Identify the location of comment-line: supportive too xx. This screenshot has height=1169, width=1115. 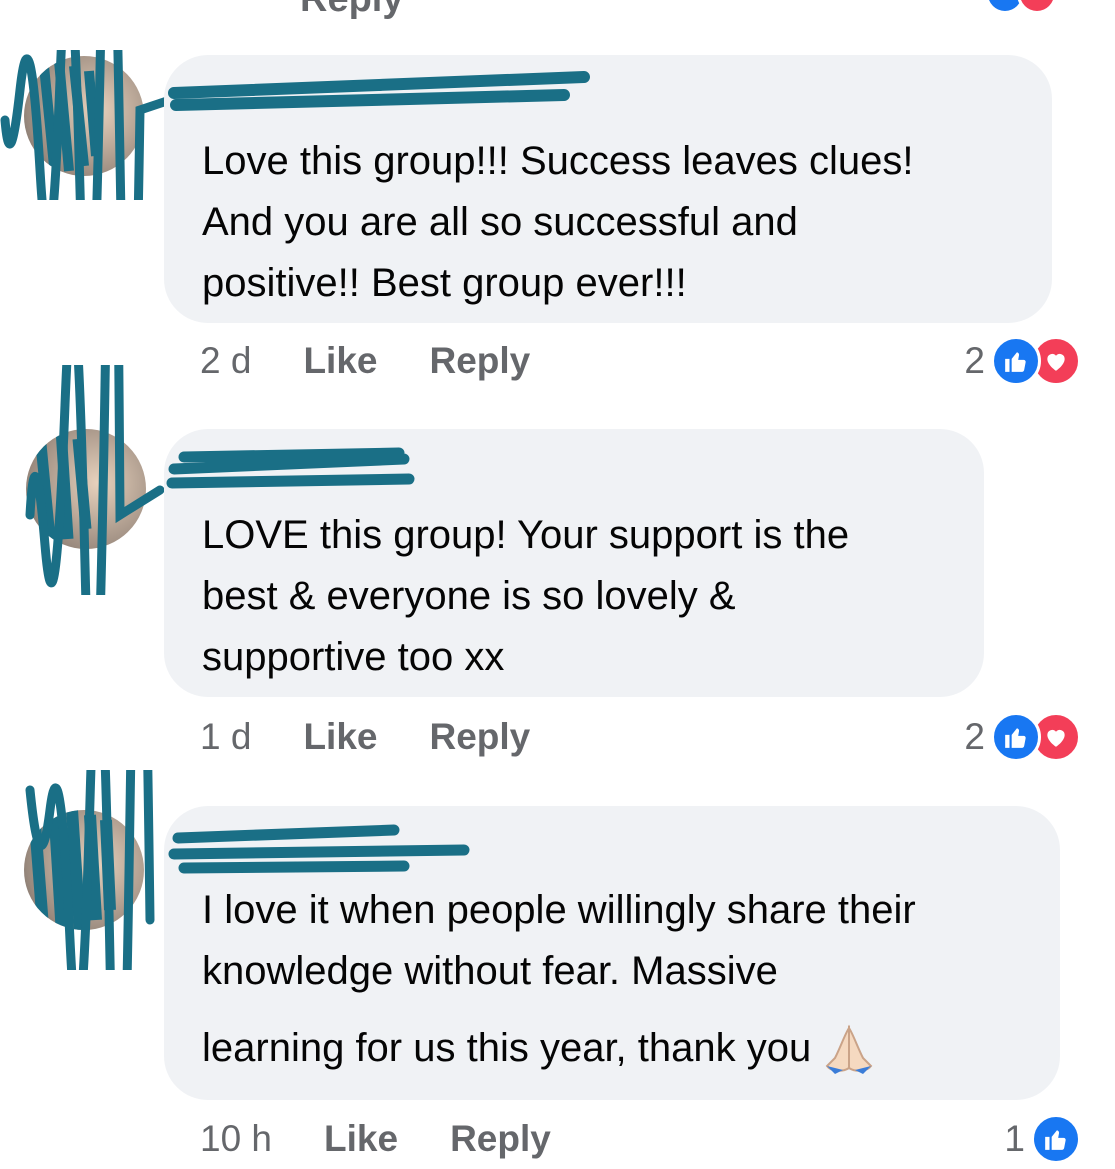
(353, 657).